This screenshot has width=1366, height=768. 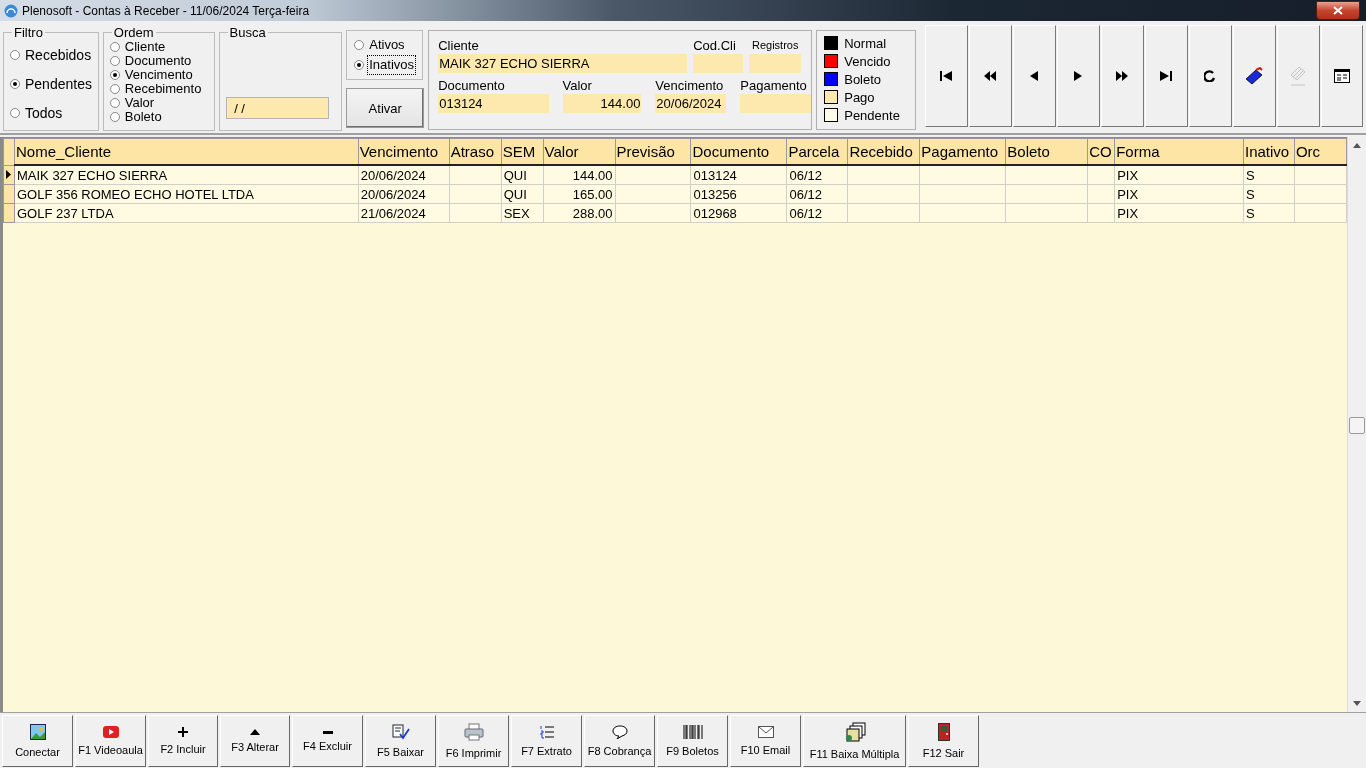 I want to click on toolbar-button: F11 Baixa Múltipla, so click(x=854, y=741).